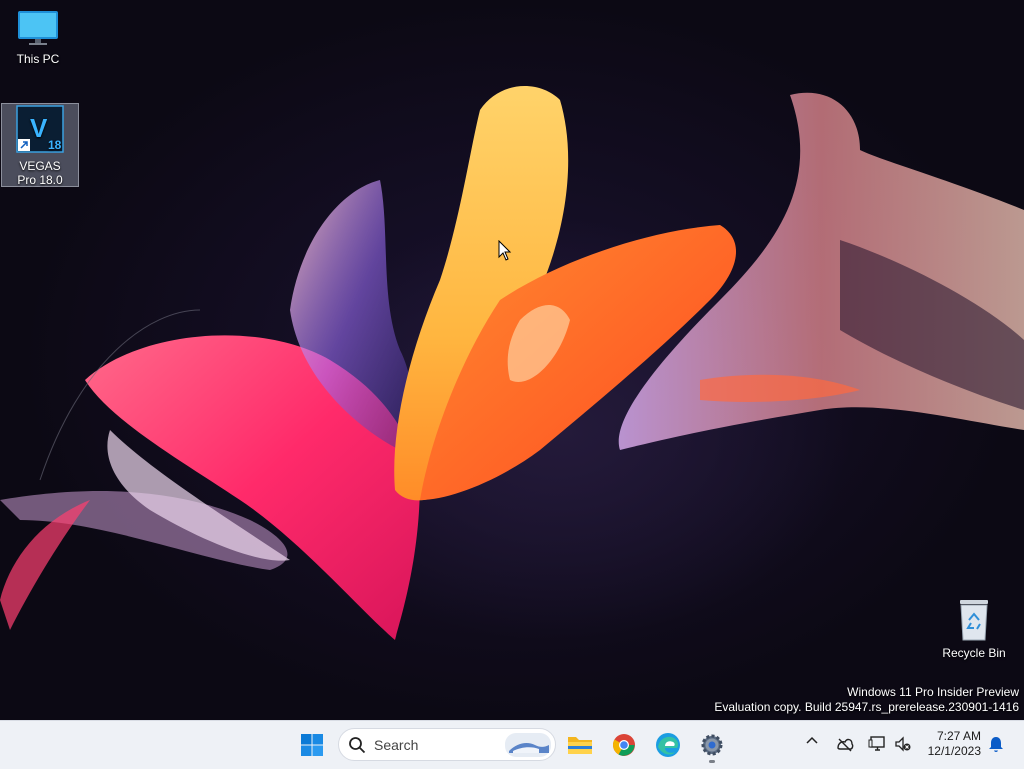 This screenshot has width=1024, height=769. Describe the element at coordinates (38, 59) in the screenshot. I see `desktop-icon-label: This PC` at that location.